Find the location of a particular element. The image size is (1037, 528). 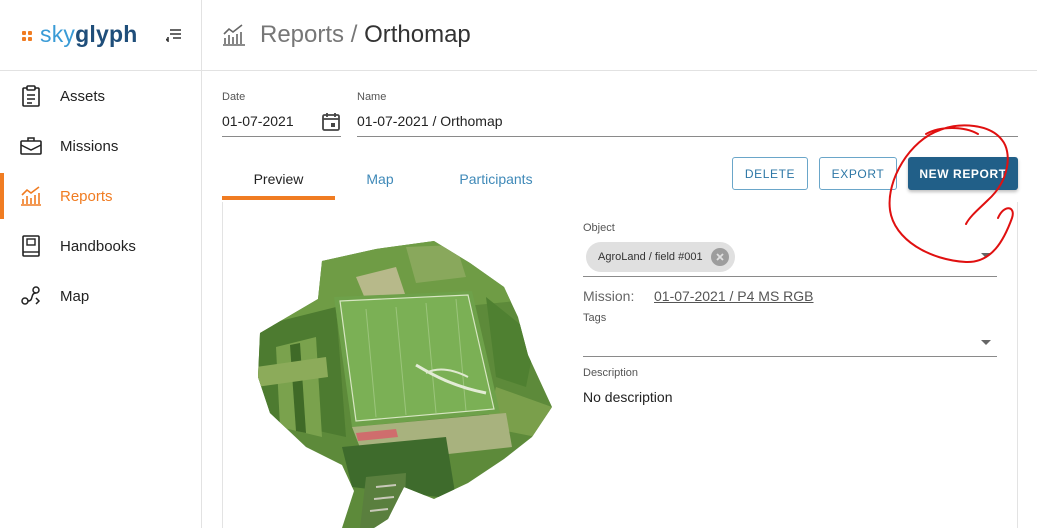

export-button: EXPORT is located at coordinates (858, 173).